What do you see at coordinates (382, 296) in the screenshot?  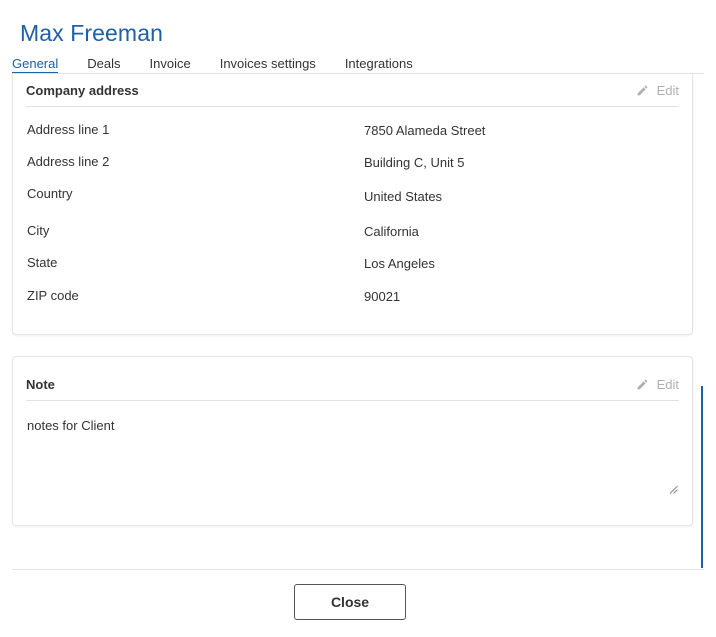 I see `zip-code-value: 90021` at bounding box center [382, 296].